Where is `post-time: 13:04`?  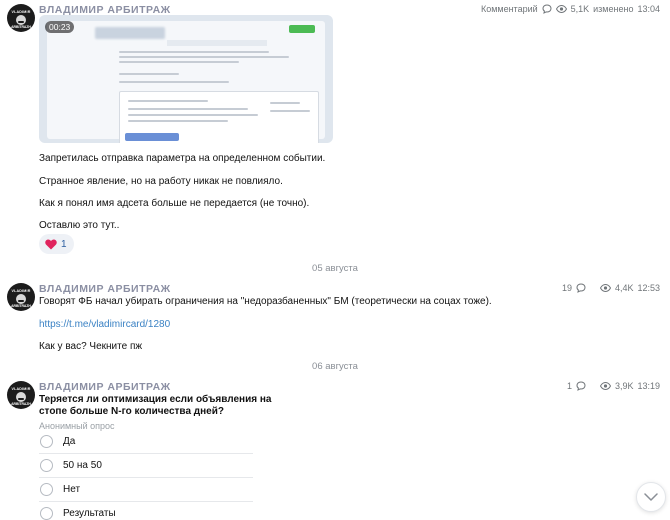 post-time: 13:04 is located at coordinates (648, 9).